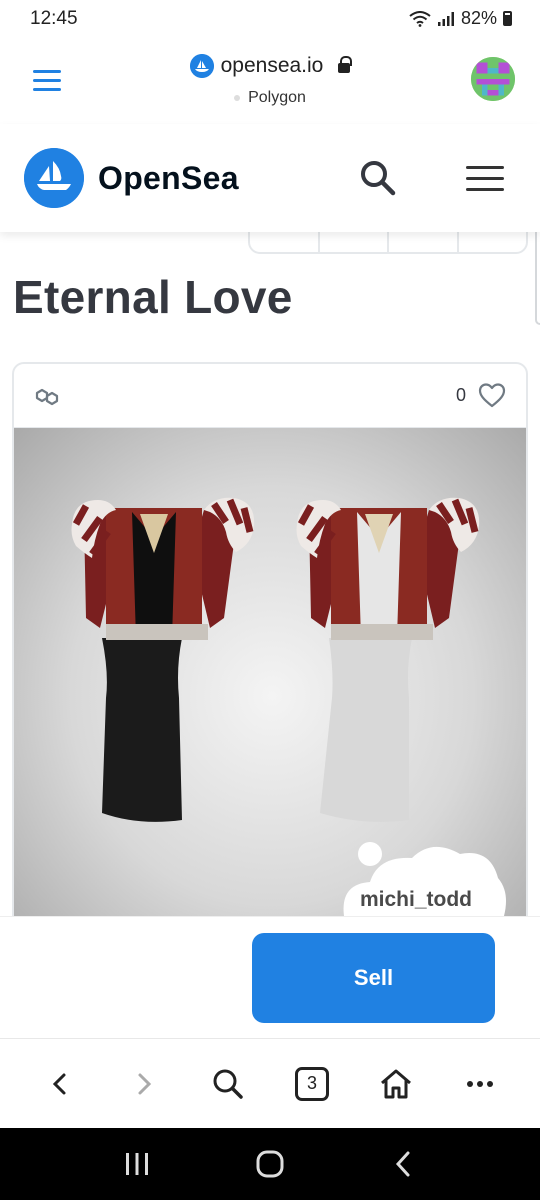 The width and height of the screenshot is (540, 1200). Describe the element at coordinates (47, 397) in the screenshot. I see `polygon-chain-icon` at that location.